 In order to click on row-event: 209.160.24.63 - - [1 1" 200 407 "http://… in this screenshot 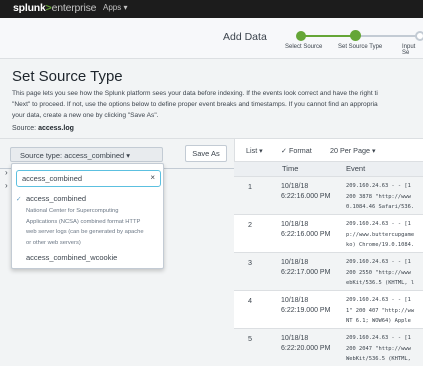, I will do `click(384, 311)`.